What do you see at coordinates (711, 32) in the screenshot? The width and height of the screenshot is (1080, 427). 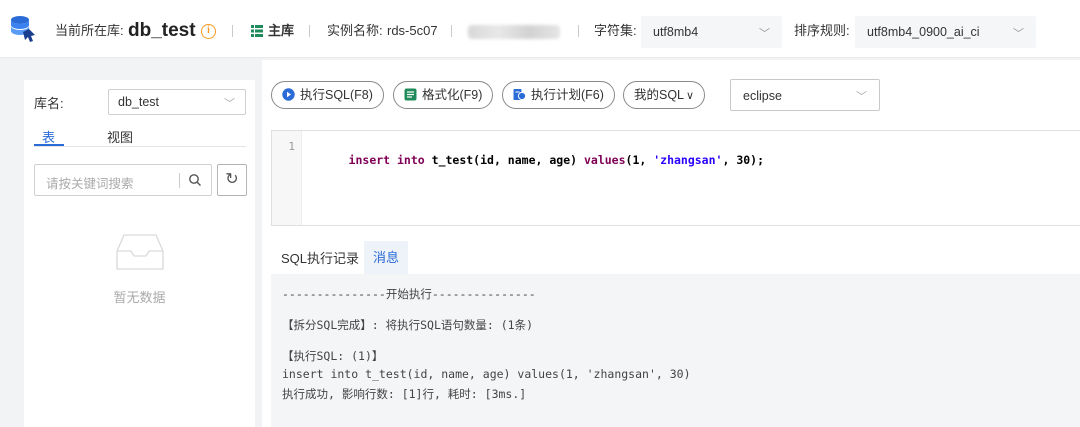 I see `charset-select: utf8mb4 ﹀` at bounding box center [711, 32].